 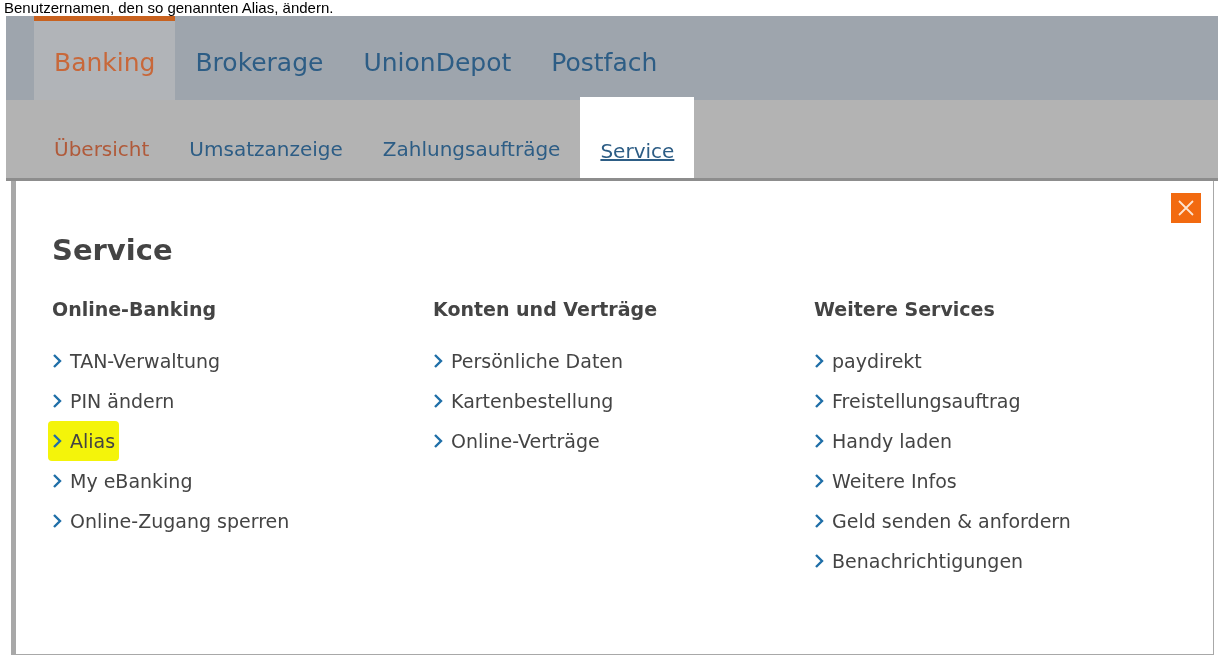 What do you see at coordinates (885, 481) in the screenshot?
I see `service-link: Weitere Infos` at bounding box center [885, 481].